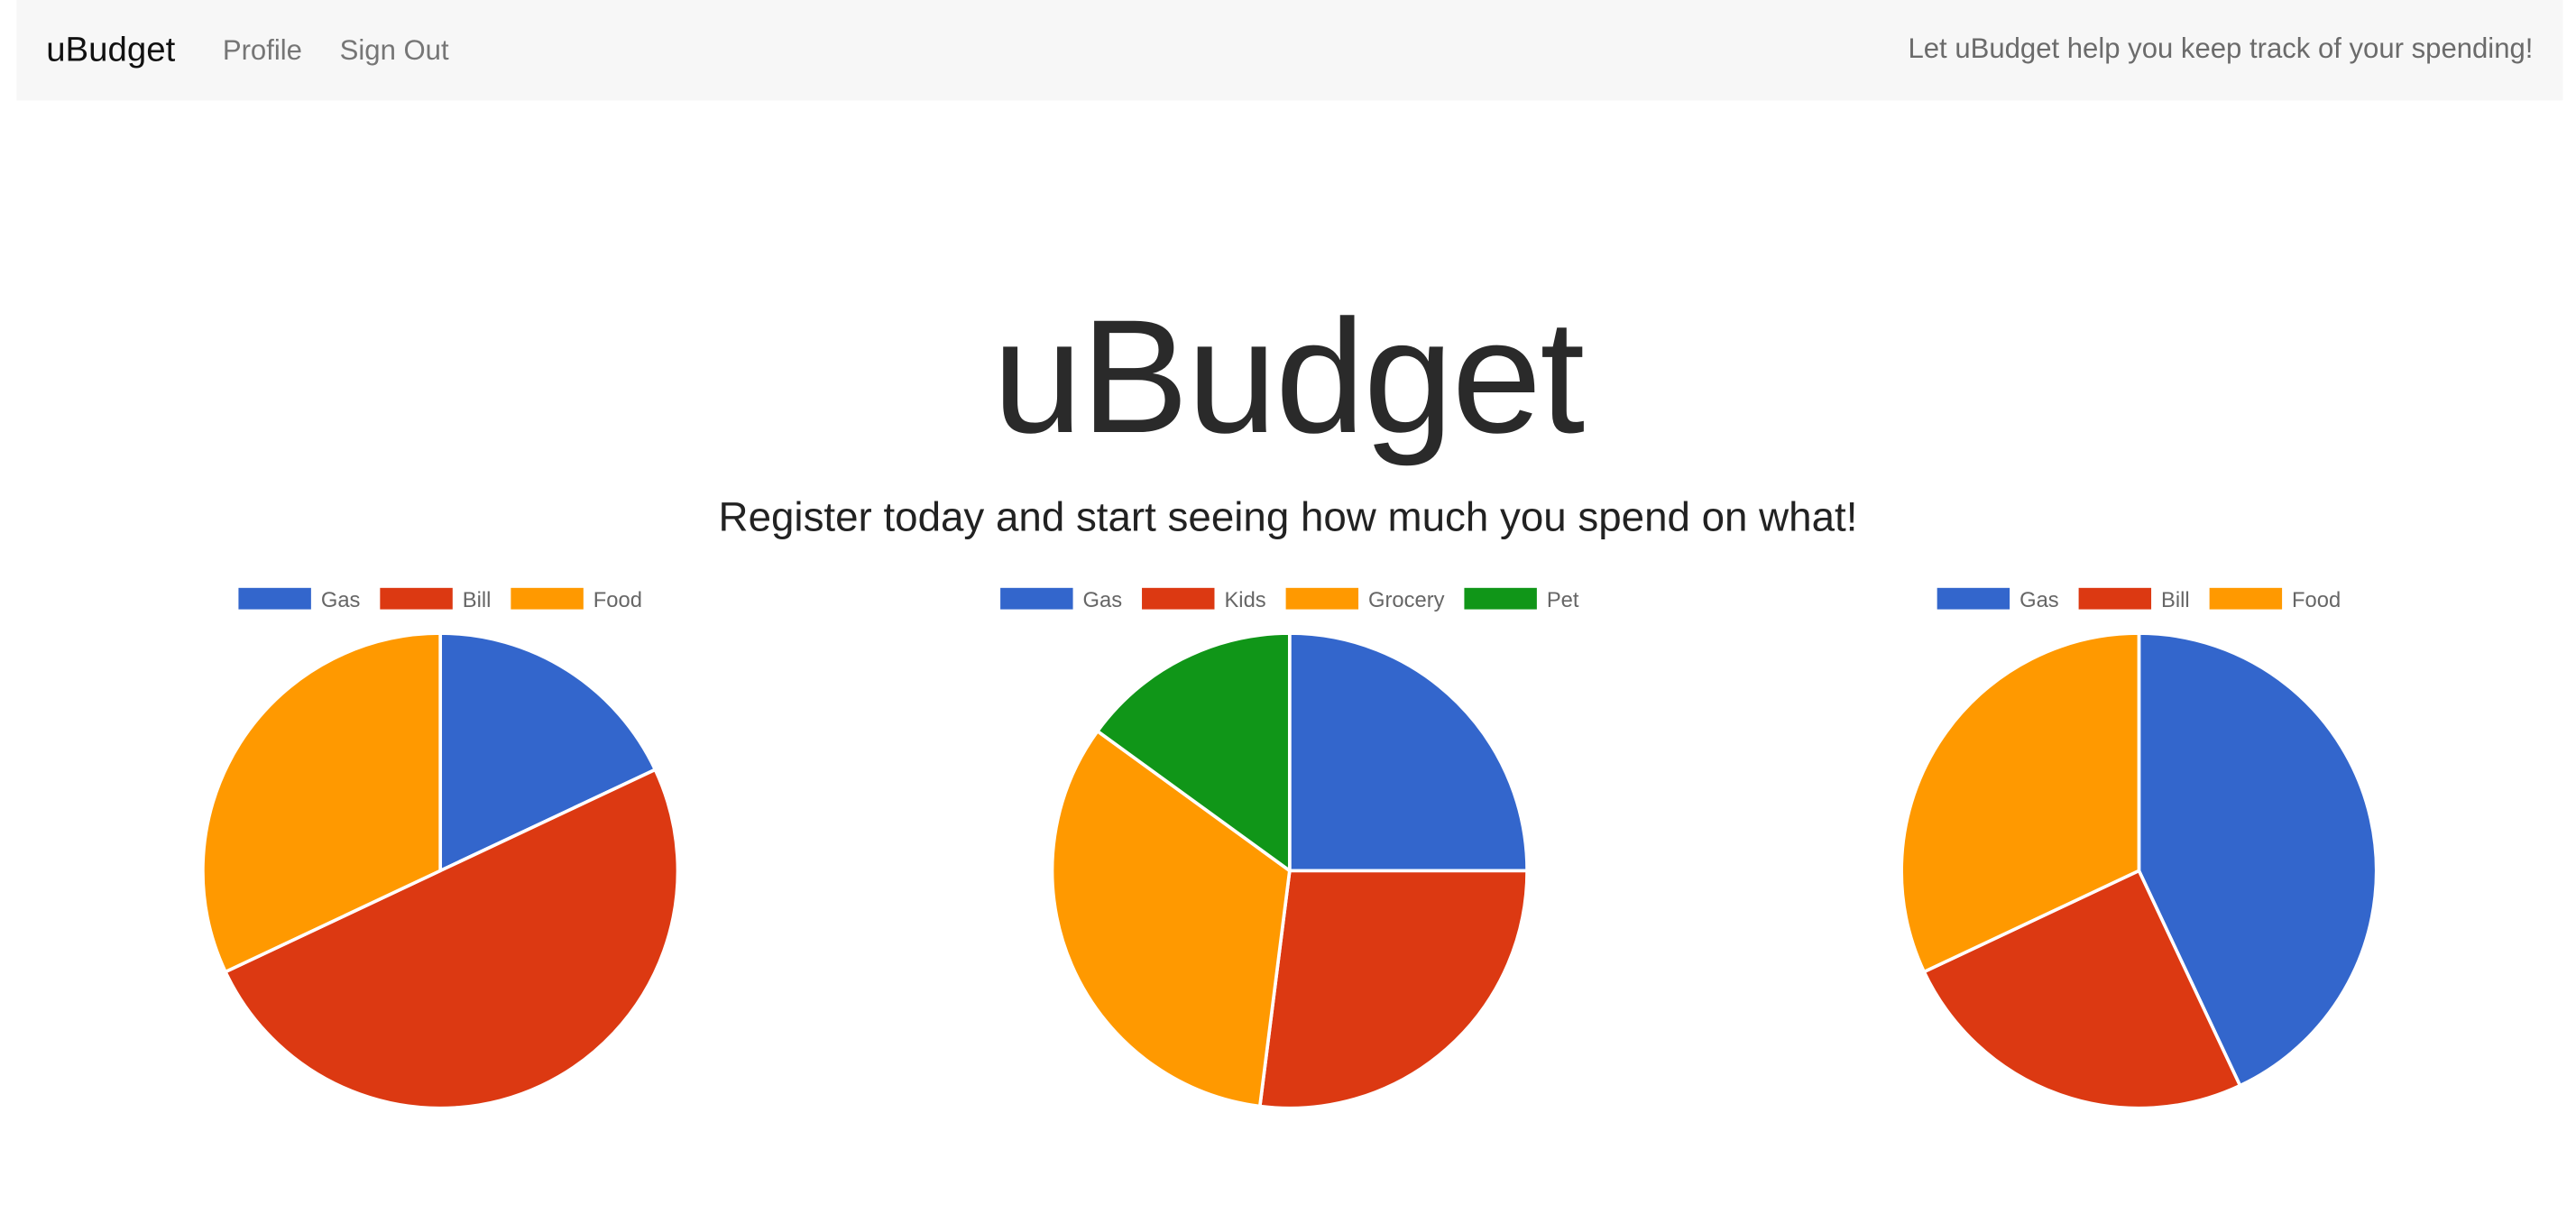 The height and width of the screenshot is (1214, 2576). What do you see at coordinates (1563, 600) in the screenshot?
I see `legend-label-pet: Pet` at bounding box center [1563, 600].